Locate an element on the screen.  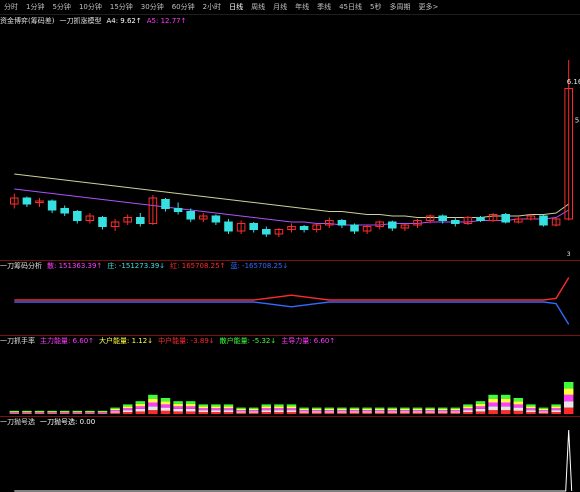
period-tab-16: 更多> is located at coordinates (428, 7).